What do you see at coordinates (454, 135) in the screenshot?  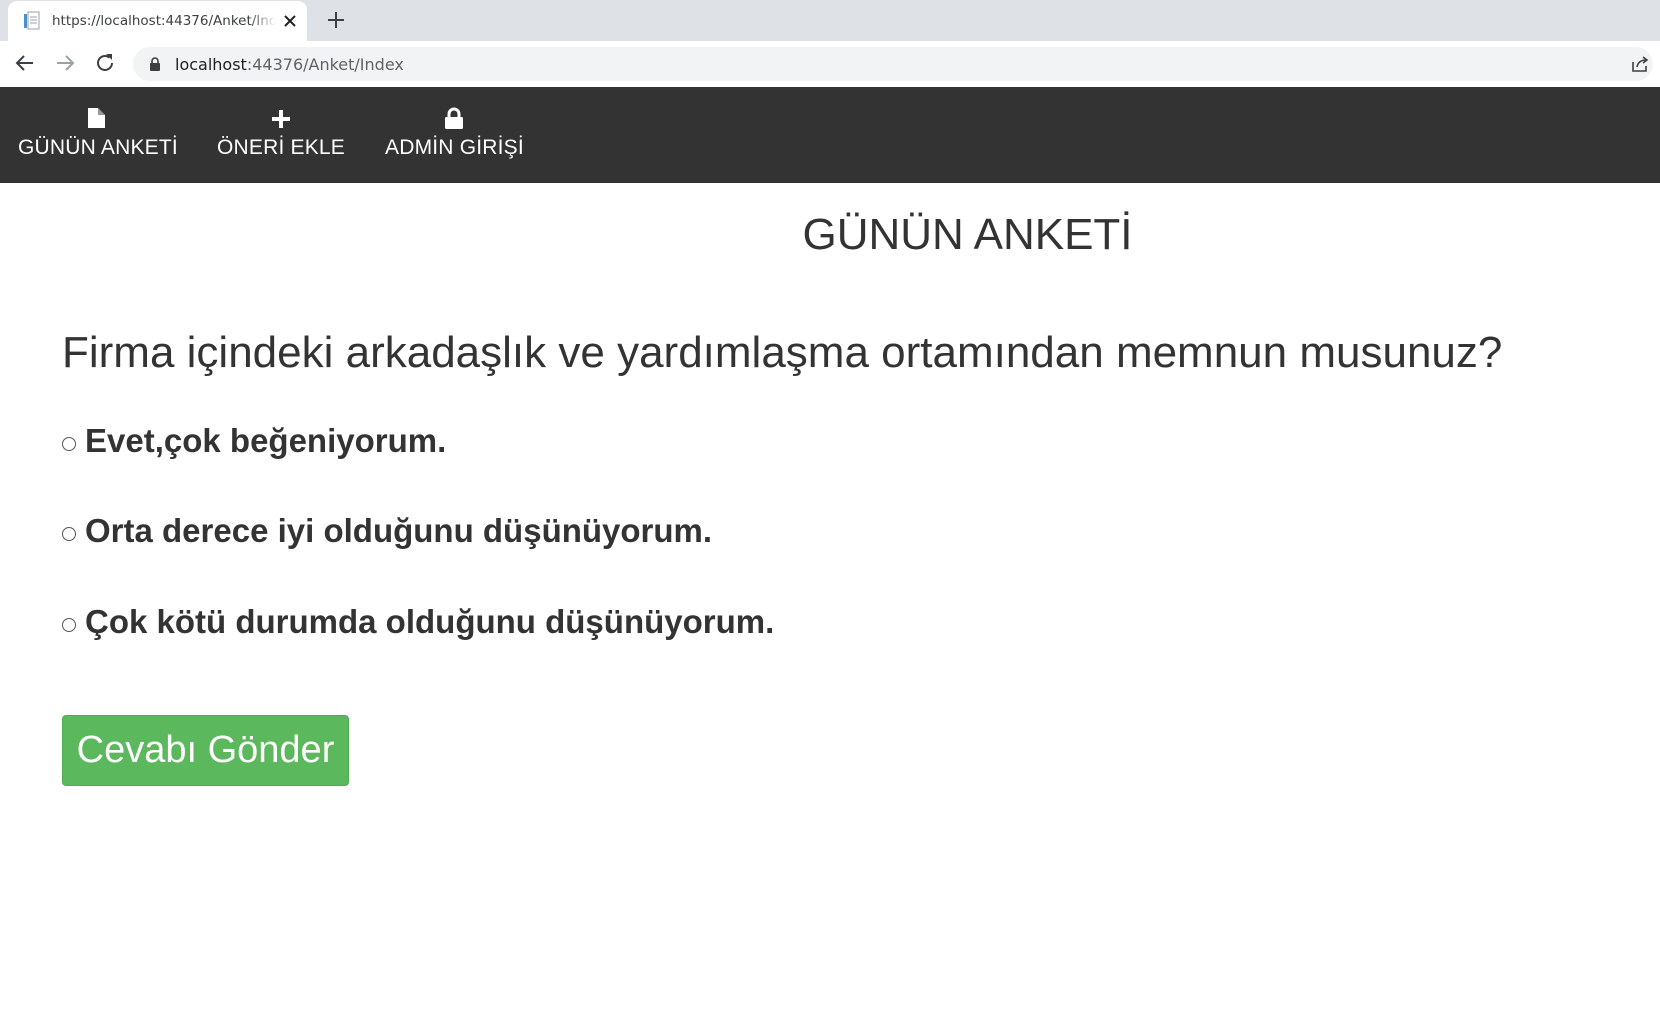 I see `nav-item-admin-girisi: ADMİN GİRİŞİ` at bounding box center [454, 135].